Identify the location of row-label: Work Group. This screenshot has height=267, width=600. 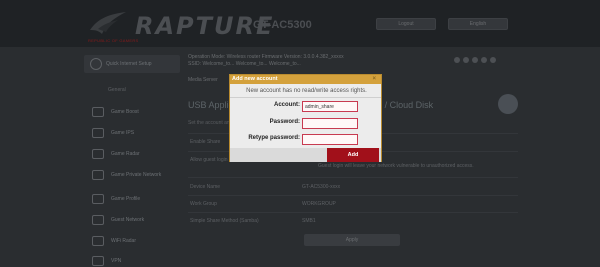
(203, 204).